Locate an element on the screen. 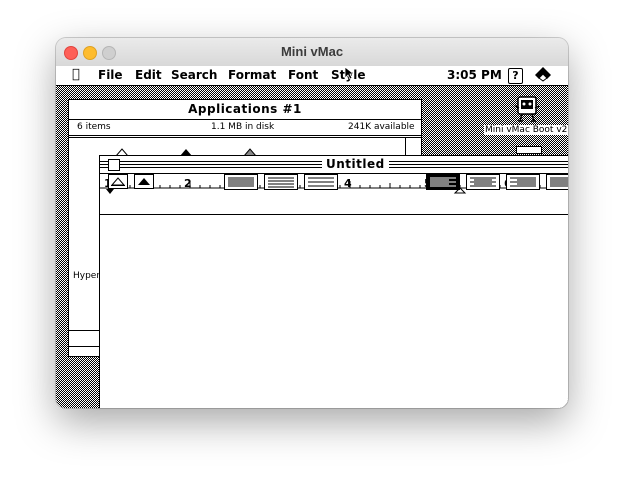  window-title: Mini vMac is located at coordinates (312, 51).